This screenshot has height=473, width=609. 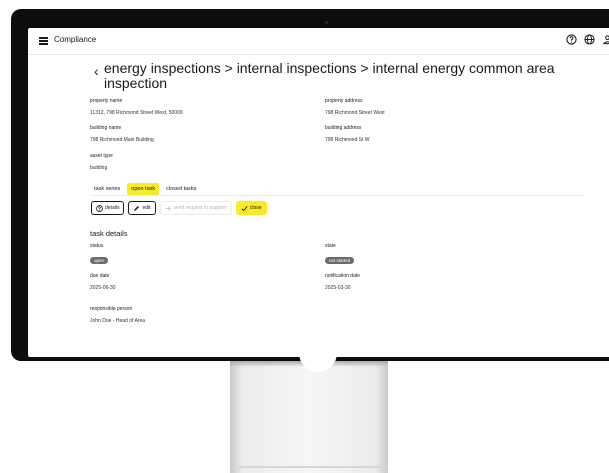 I want to click on edit-button: edit, so click(x=142, y=208).